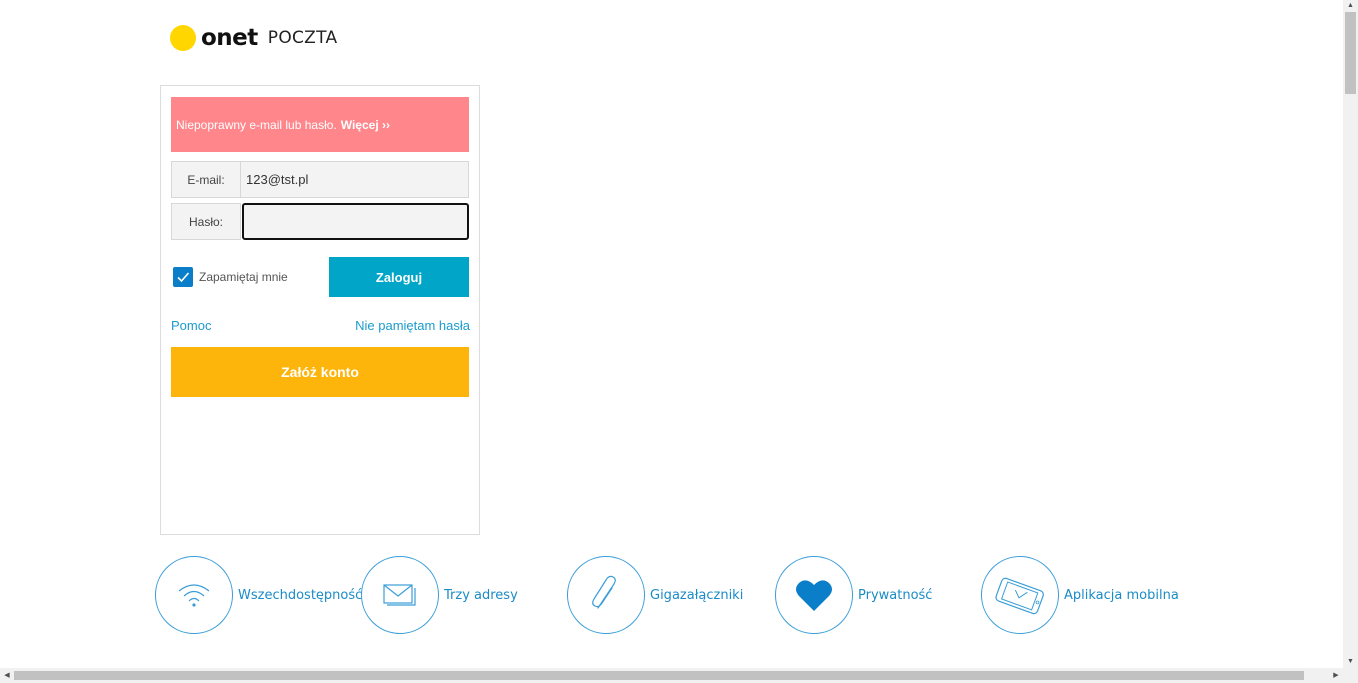  I want to click on wifi-icon, so click(194, 595).